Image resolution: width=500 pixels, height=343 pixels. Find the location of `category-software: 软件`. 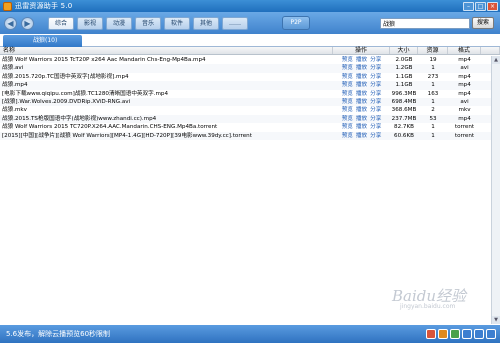

category-software: 软件 is located at coordinates (177, 23).